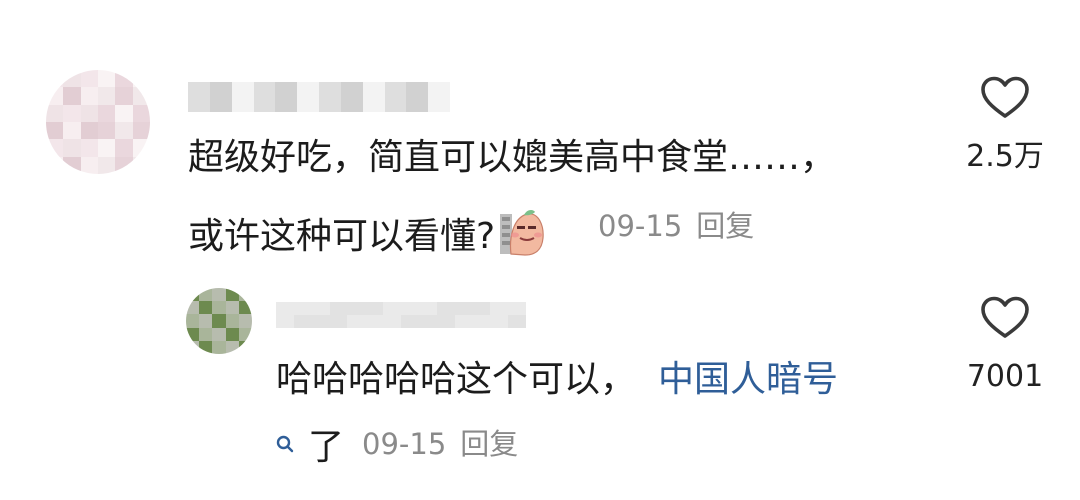 Image resolution: width=1080 pixels, height=500 pixels. I want to click on replier-avatar, so click(219, 321).